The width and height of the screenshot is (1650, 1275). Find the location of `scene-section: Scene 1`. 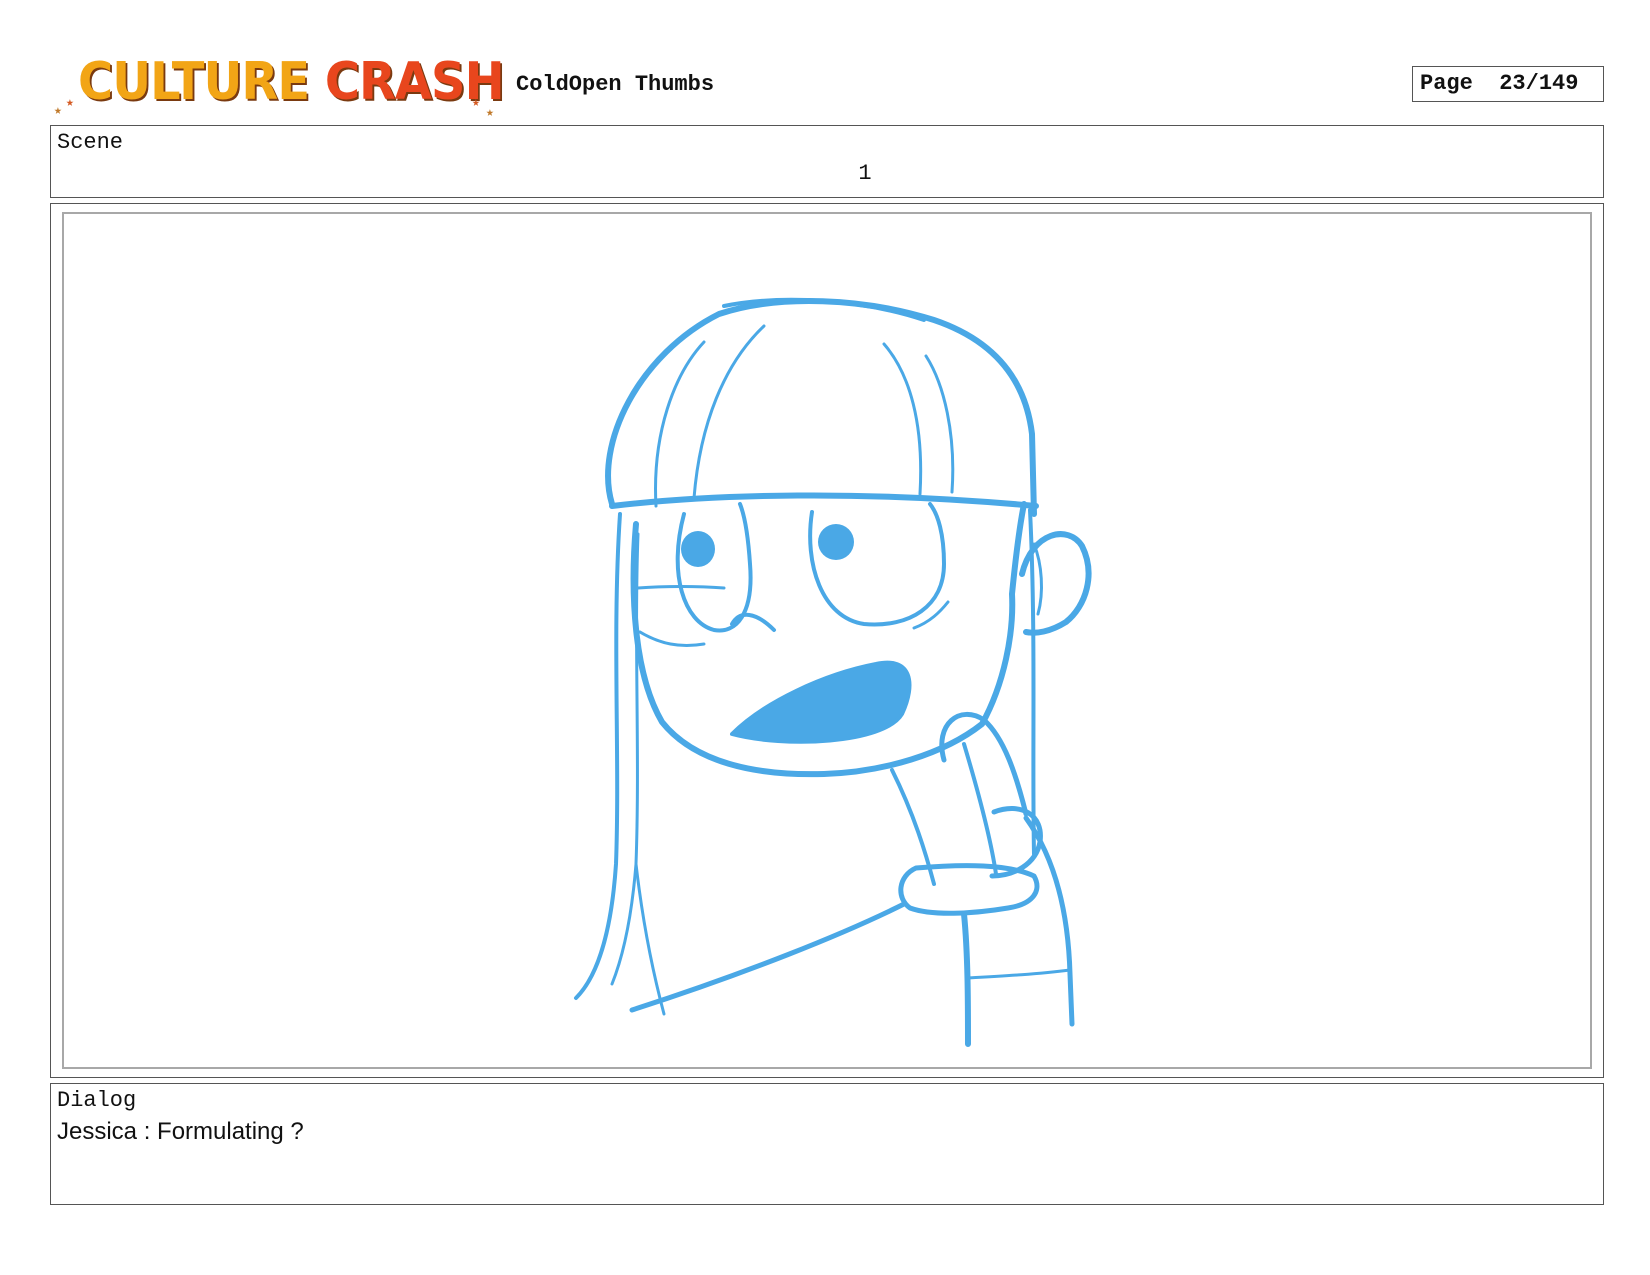

scene-section: Scene 1 is located at coordinates (827, 161).